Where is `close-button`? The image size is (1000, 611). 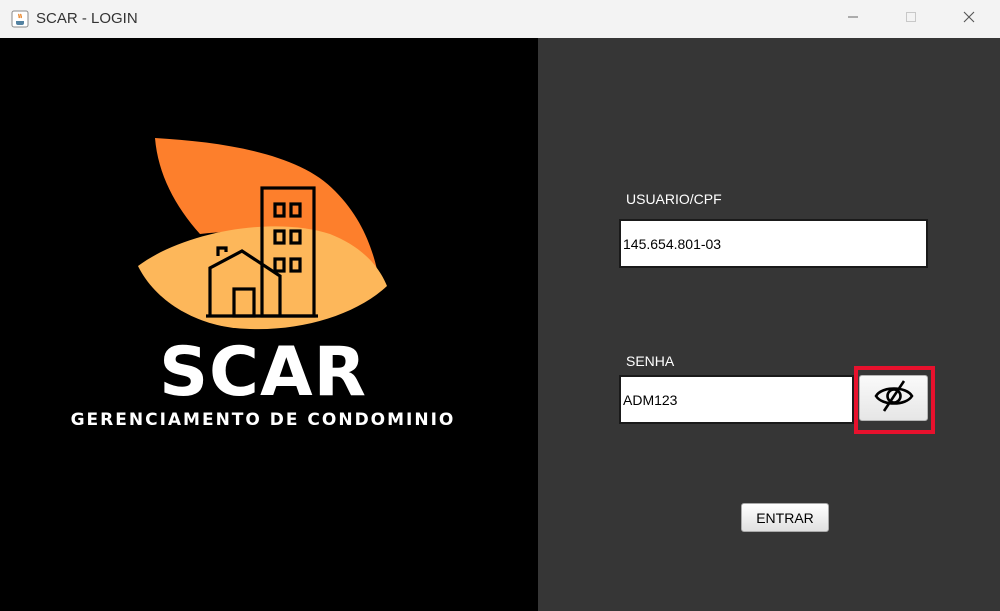 close-button is located at coordinates (969, 19).